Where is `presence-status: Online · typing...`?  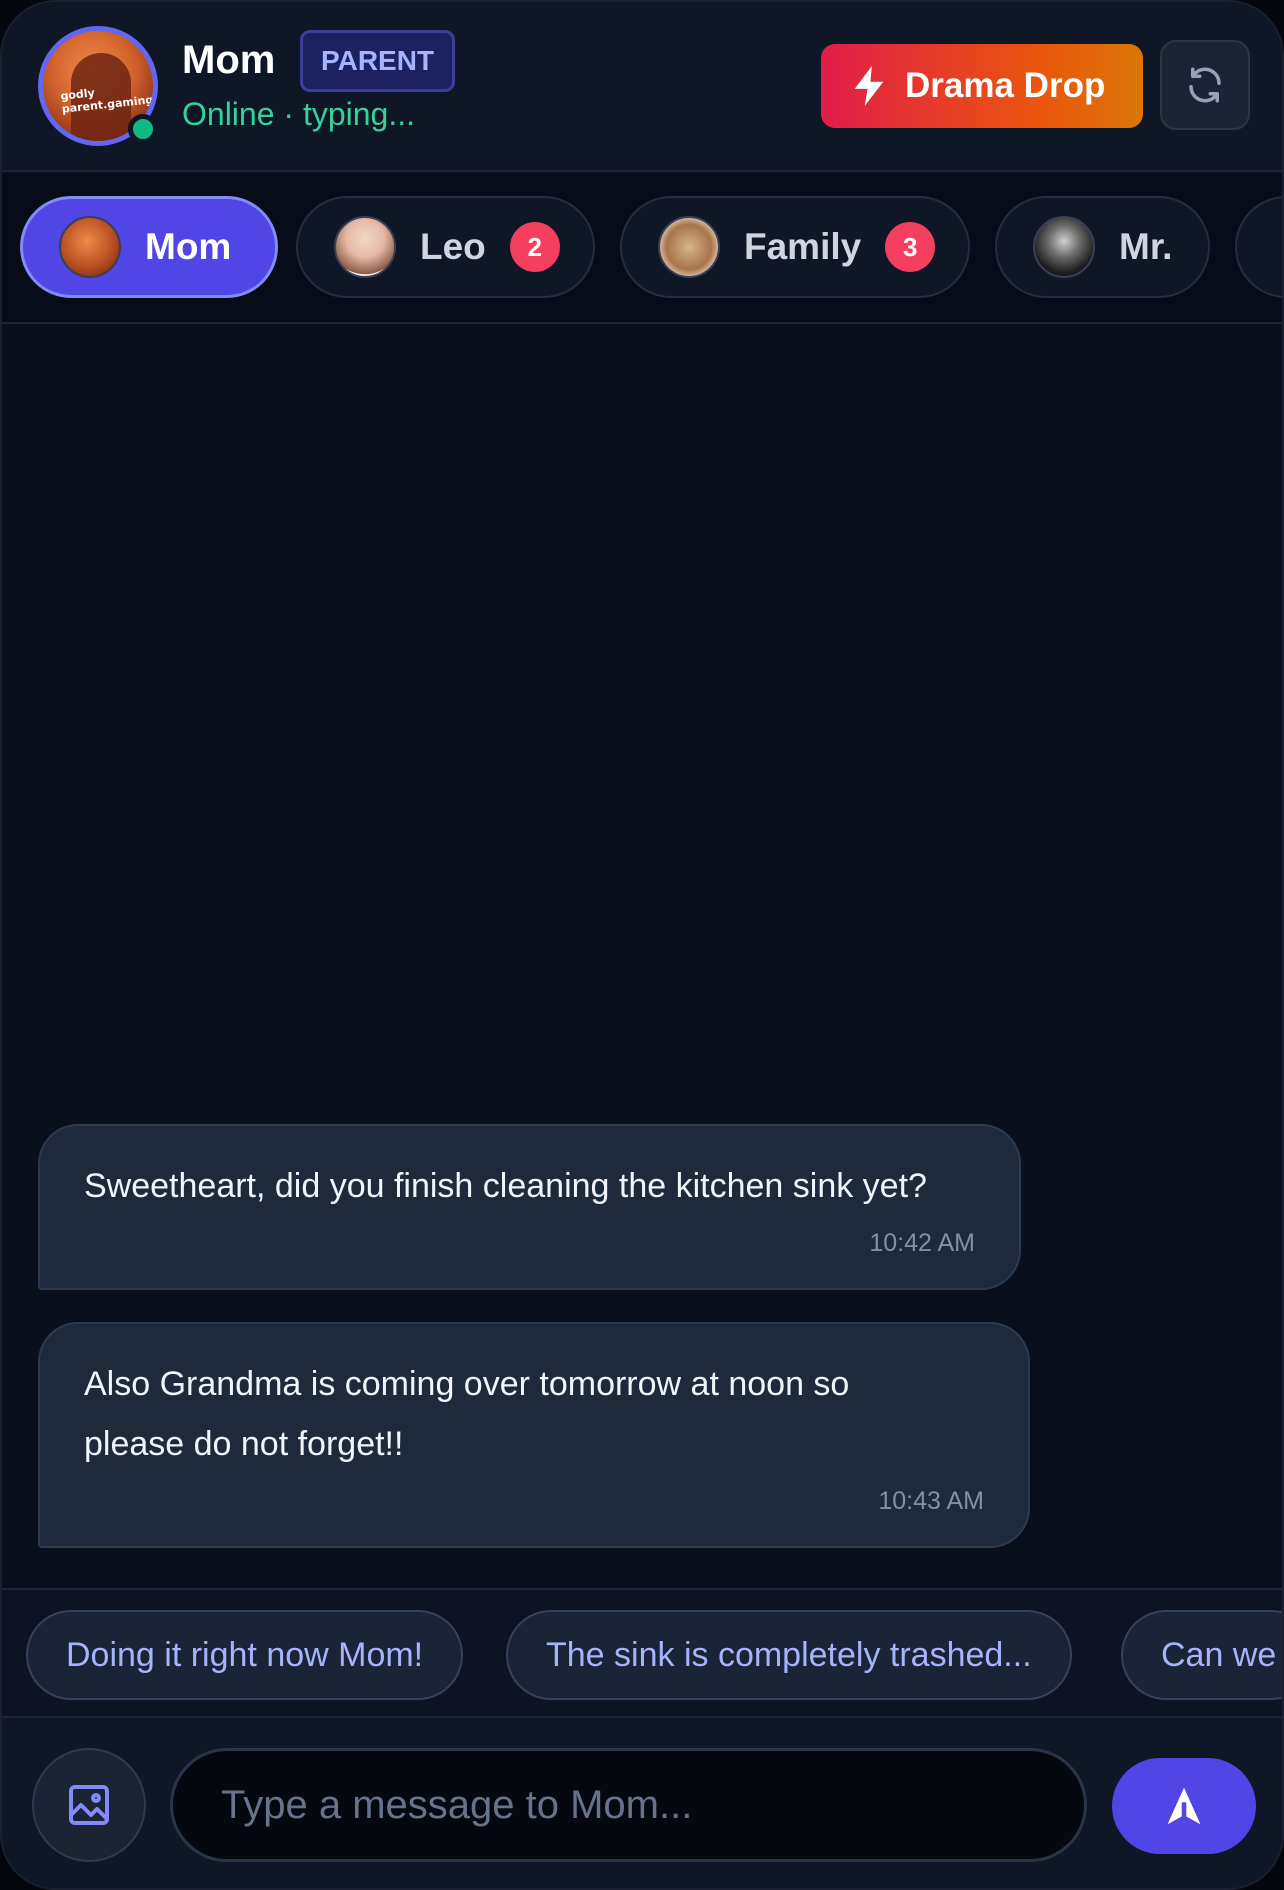 presence-status: Online · typing... is located at coordinates (298, 114).